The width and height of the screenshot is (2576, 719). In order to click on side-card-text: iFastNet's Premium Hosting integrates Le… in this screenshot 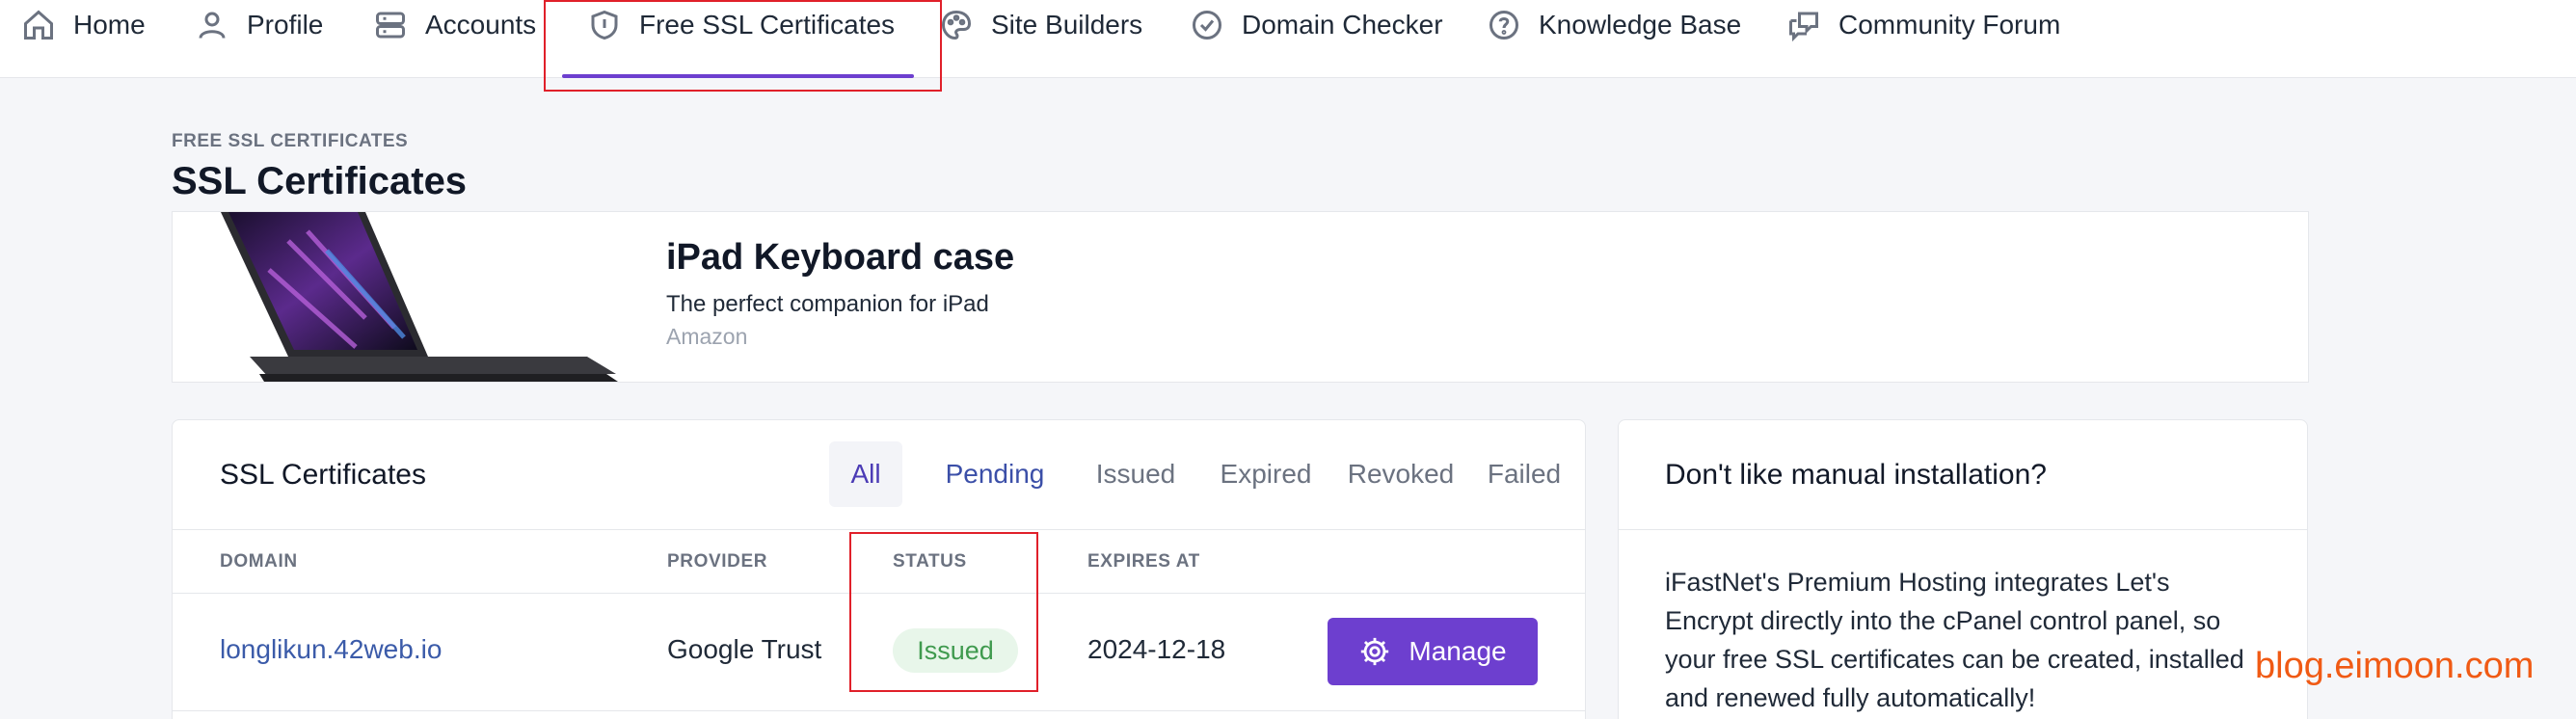, I will do `click(1955, 640)`.